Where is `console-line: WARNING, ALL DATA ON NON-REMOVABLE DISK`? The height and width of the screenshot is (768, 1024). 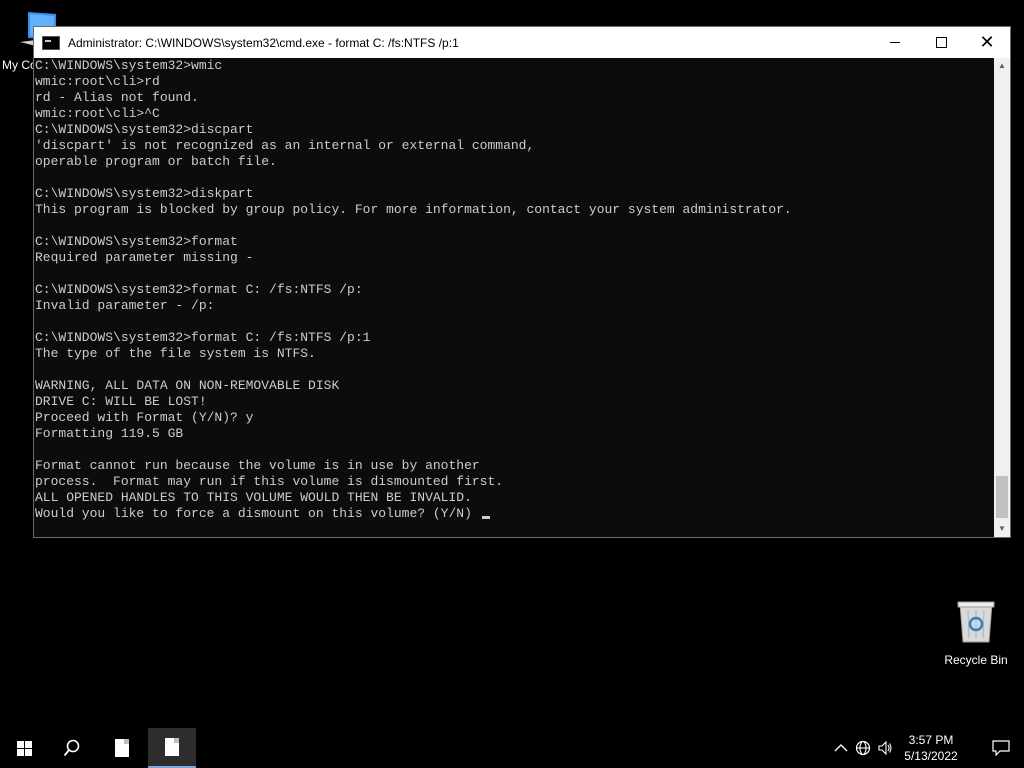 console-line: WARNING, ALL DATA ON NON-REMOVABLE DISK is located at coordinates (187, 385).